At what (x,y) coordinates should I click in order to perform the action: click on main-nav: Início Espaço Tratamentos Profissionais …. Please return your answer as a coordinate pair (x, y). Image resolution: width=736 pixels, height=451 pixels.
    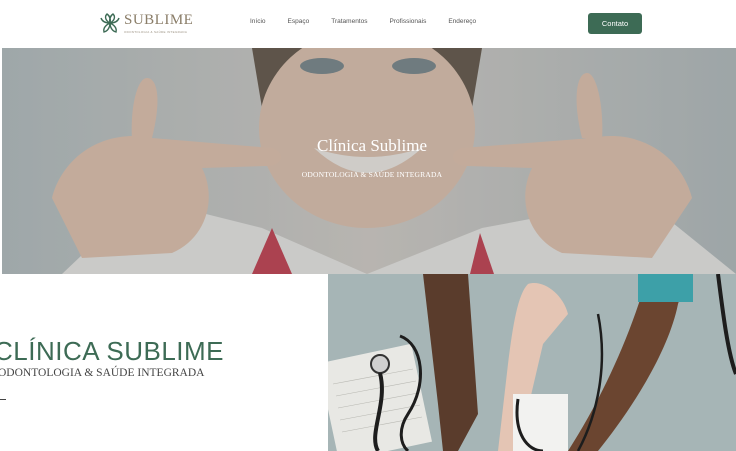
    Looking at the image, I should click on (374, 22).